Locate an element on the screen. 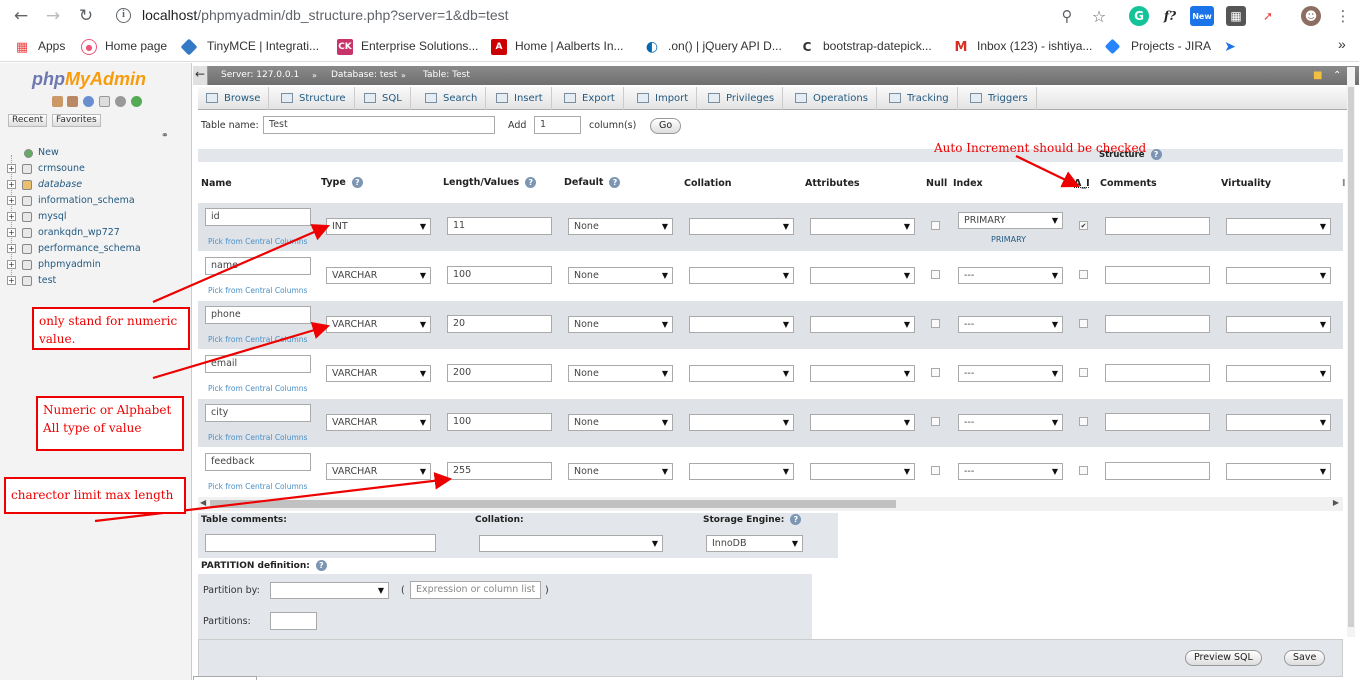 The image size is (1359, 680). tree-item-performance-schema: performance_schema is located at coordinates (89, 248).